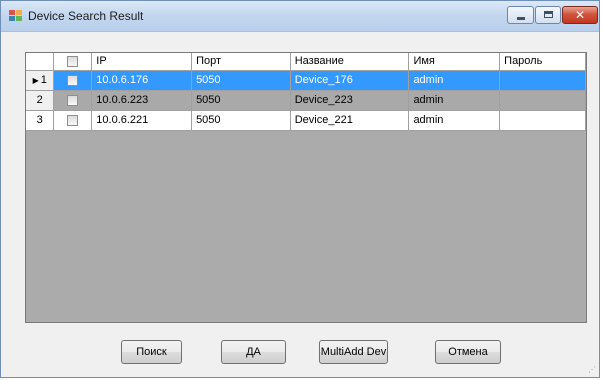  Describe the element at coordinates (520, 15) in the screenshot. I see `minimize-button` at that location.